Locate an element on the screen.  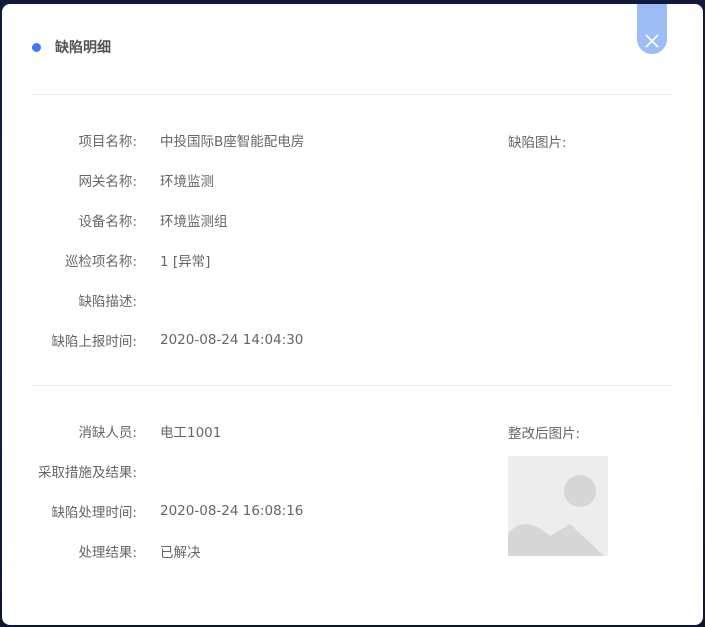
field-defect-description: 缺陷描述: is located at coordinates (81, 300).